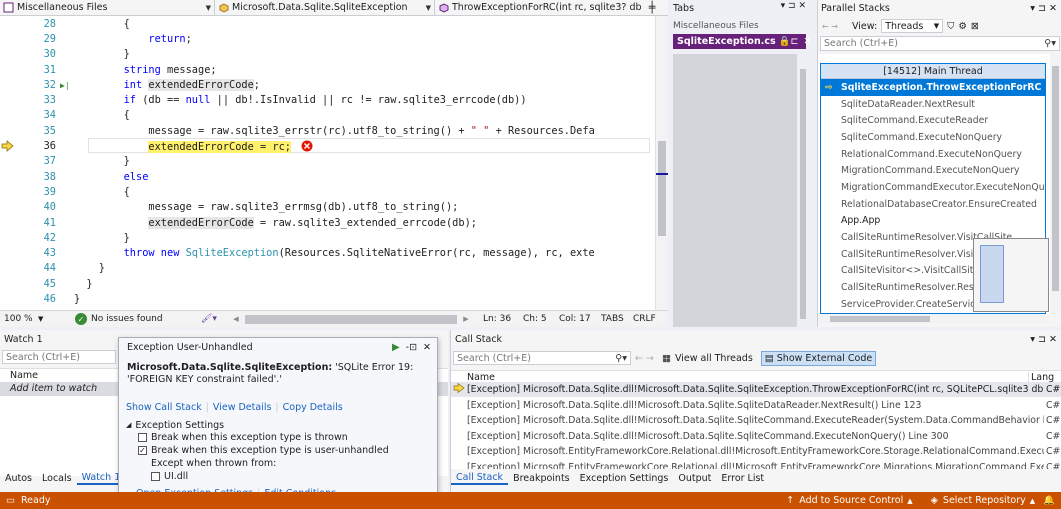 The image size is (1061, 509). I want to click on checkbox-unhandled-checked: ✓, so click(142, 450).